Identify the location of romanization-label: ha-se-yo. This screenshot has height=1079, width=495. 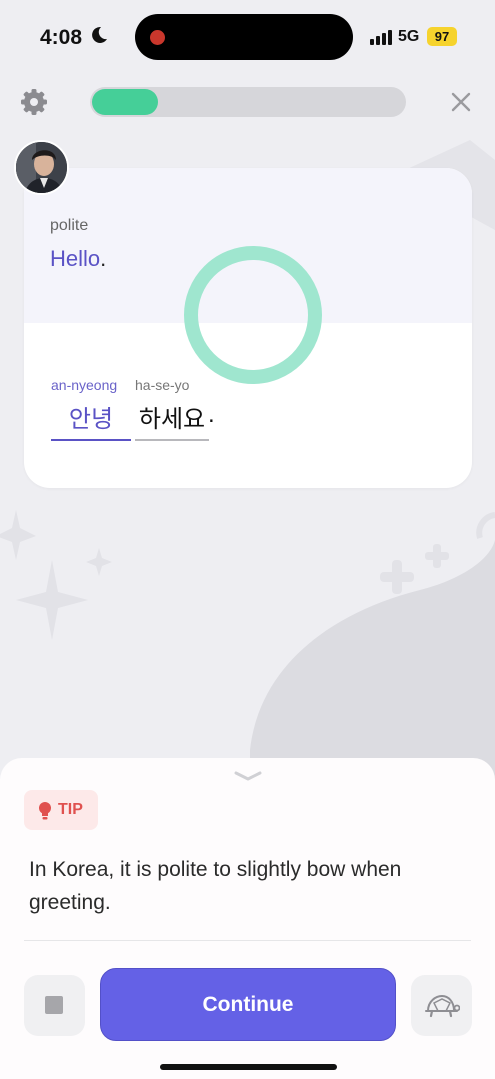
(162, 385).